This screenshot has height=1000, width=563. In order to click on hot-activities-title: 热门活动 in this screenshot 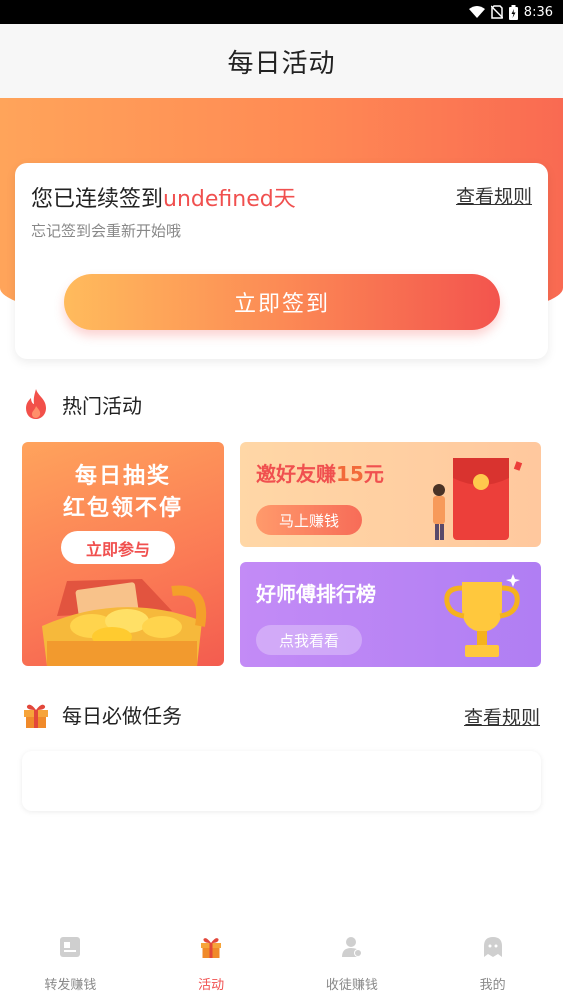, I will do `click(102, 405)`.